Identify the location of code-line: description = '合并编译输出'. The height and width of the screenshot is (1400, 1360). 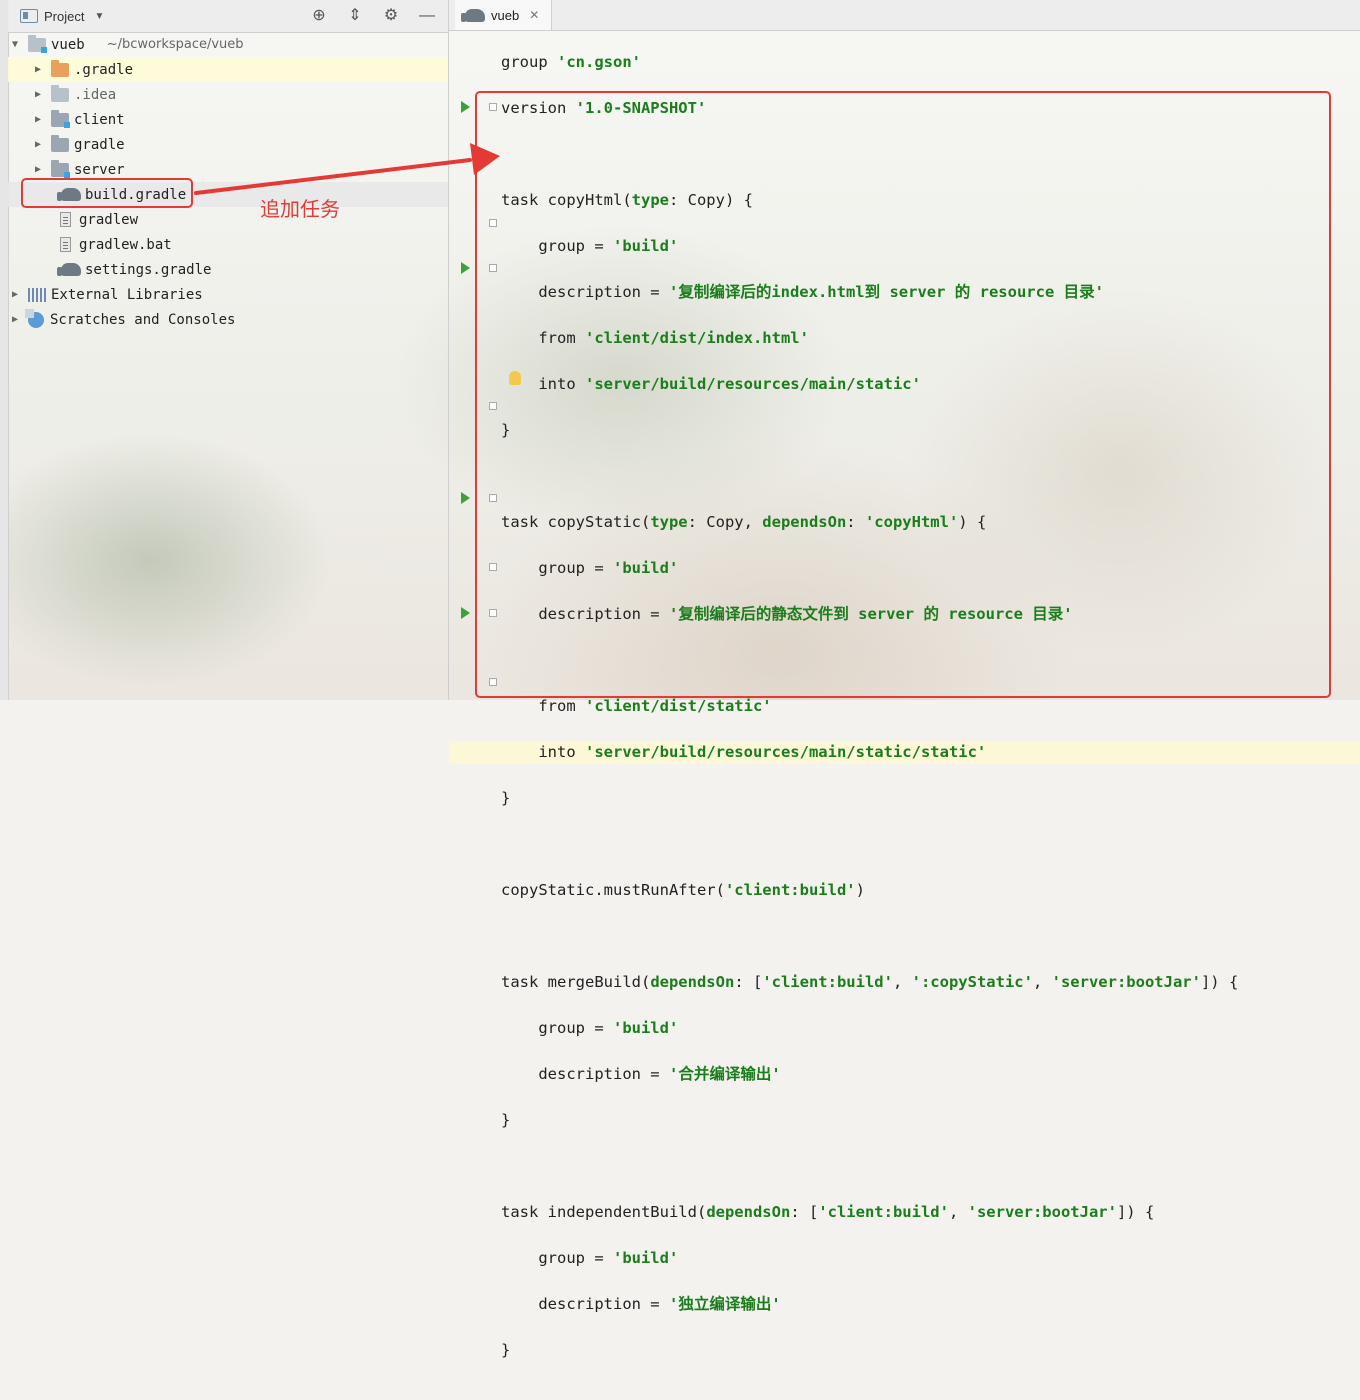
(641, 1074).